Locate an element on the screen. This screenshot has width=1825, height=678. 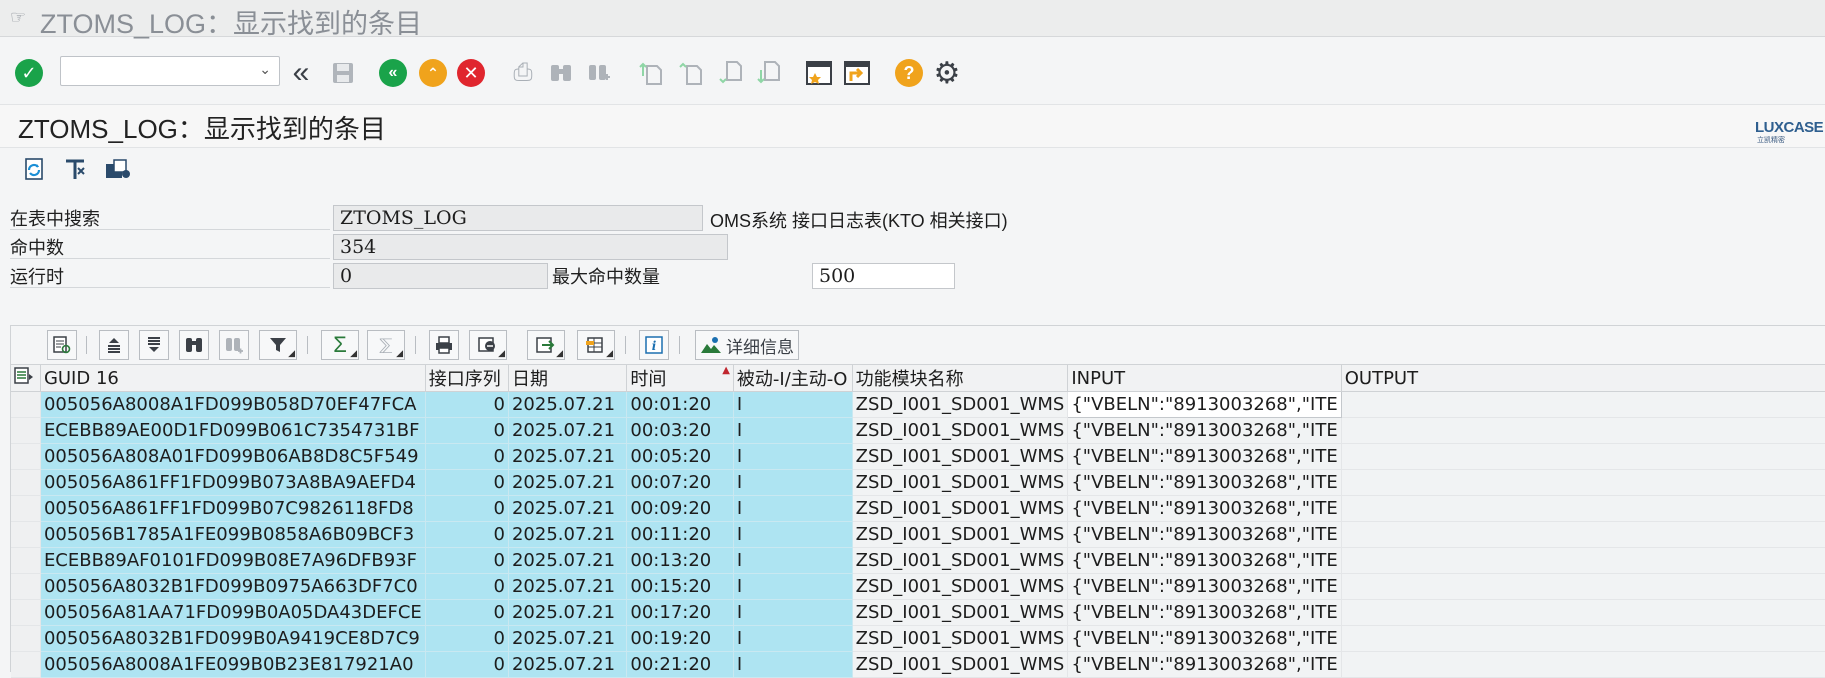
exit-up-icon: ⌃ is located at coordinates (433, 73).